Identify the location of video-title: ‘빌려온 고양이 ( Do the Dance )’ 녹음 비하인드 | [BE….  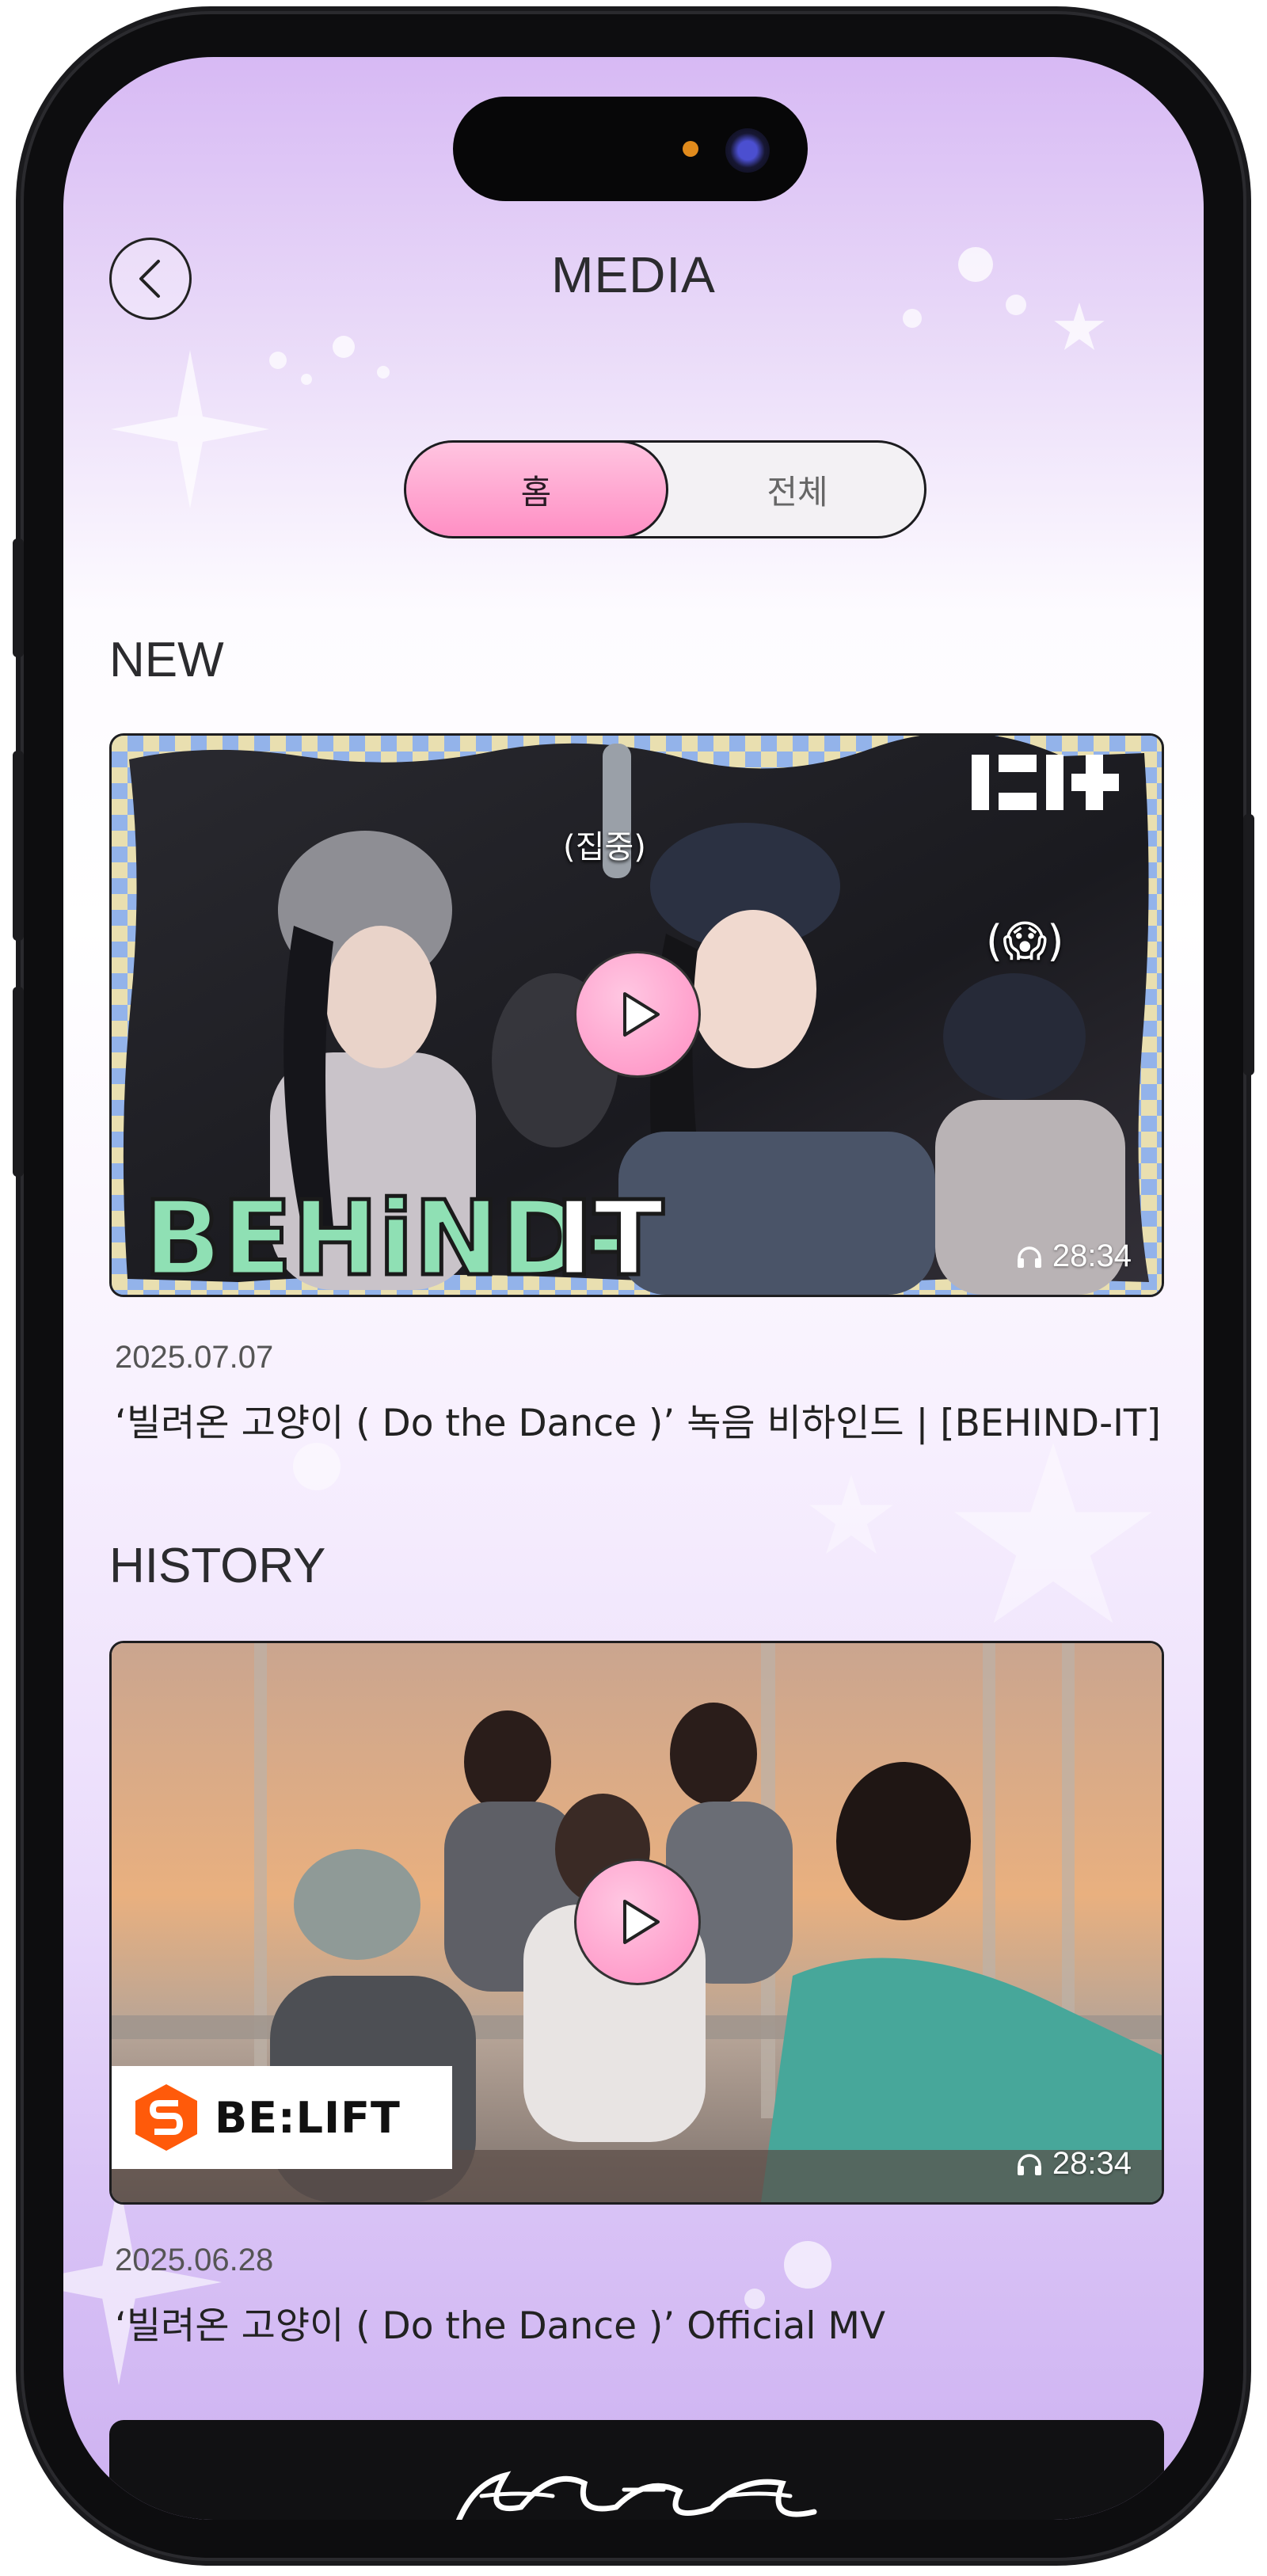
(638, 1419).